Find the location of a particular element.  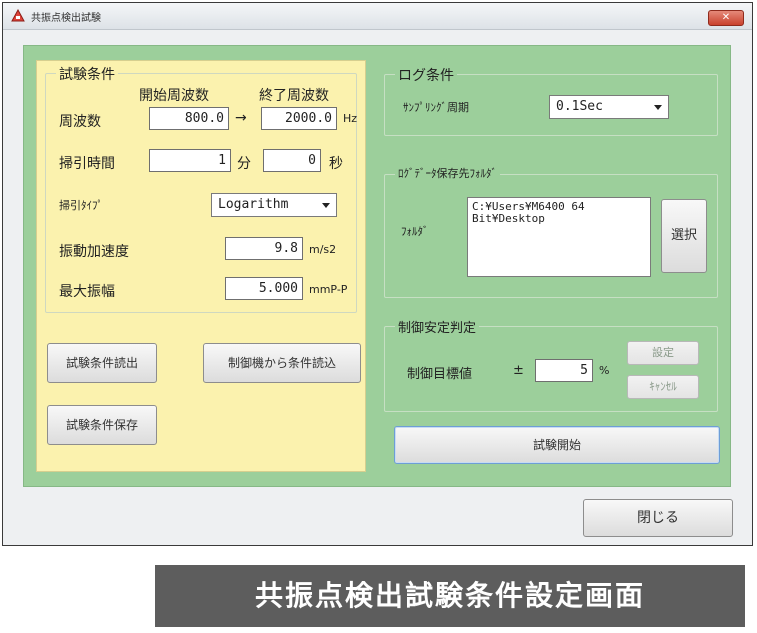

accel-unit: m/s2 is located at coordinates (323, 249).